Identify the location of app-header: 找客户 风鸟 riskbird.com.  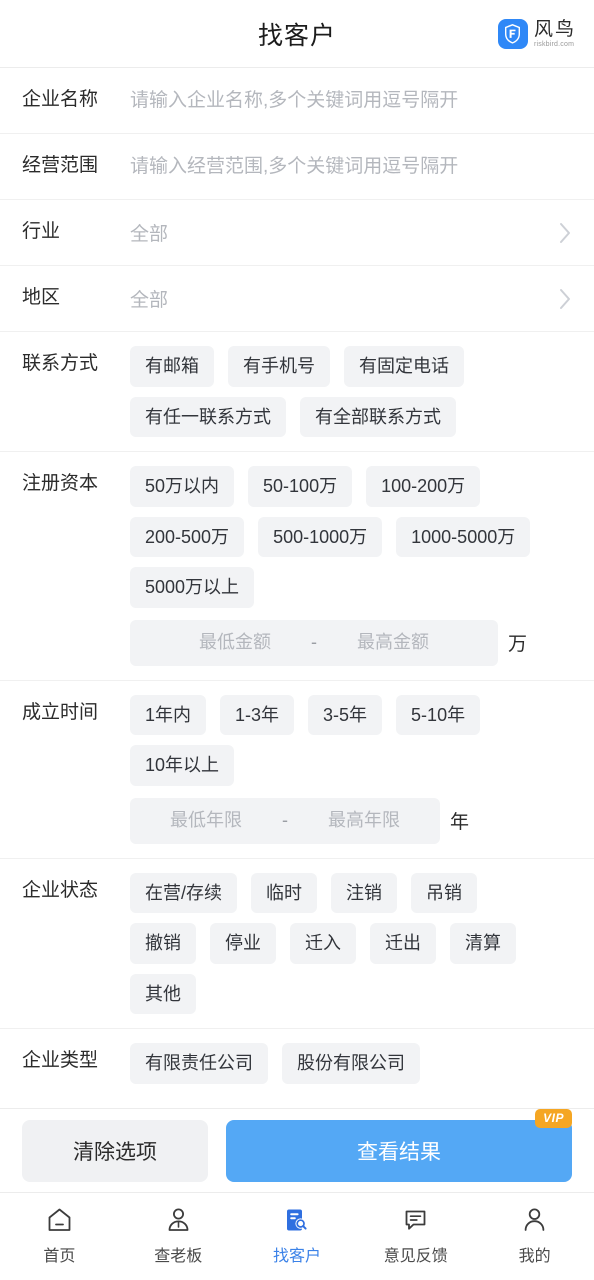
(297, 34).